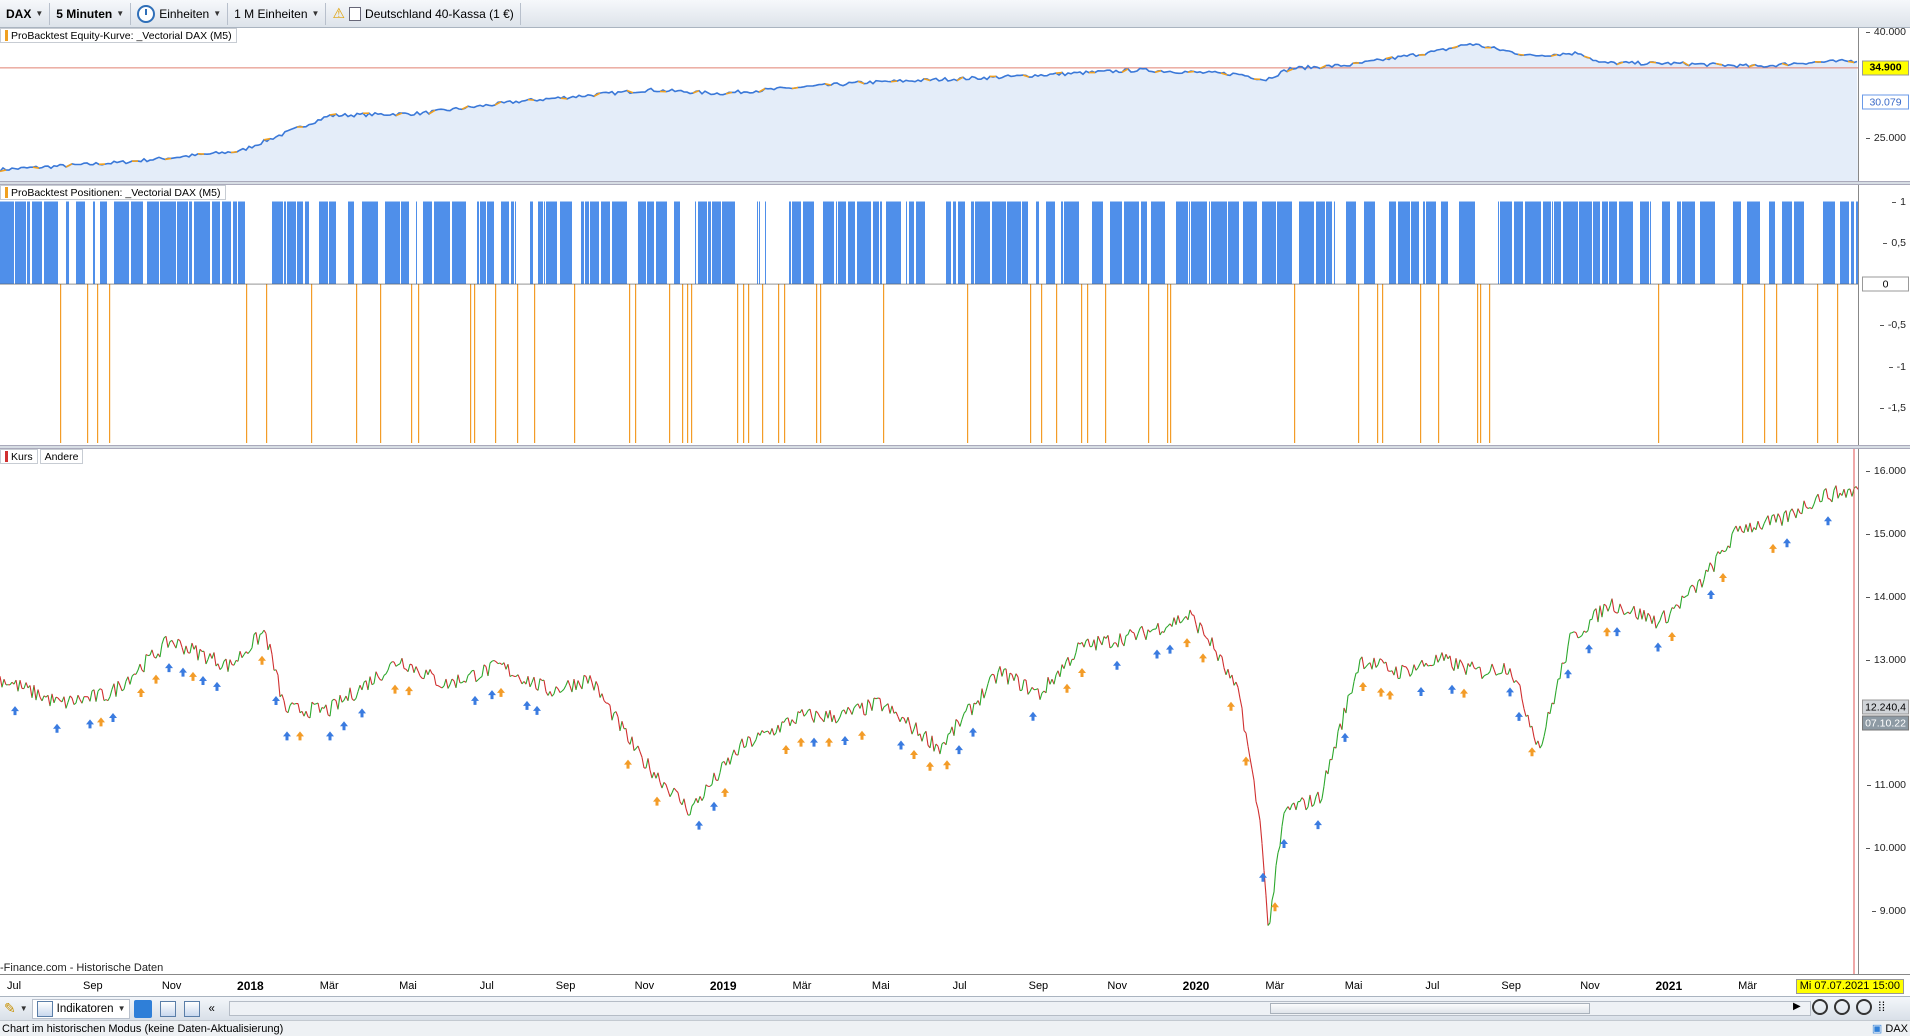 The image size is (1910, 1036). I want to click on instrument-selector: DAX ▼, so click(25, 13).